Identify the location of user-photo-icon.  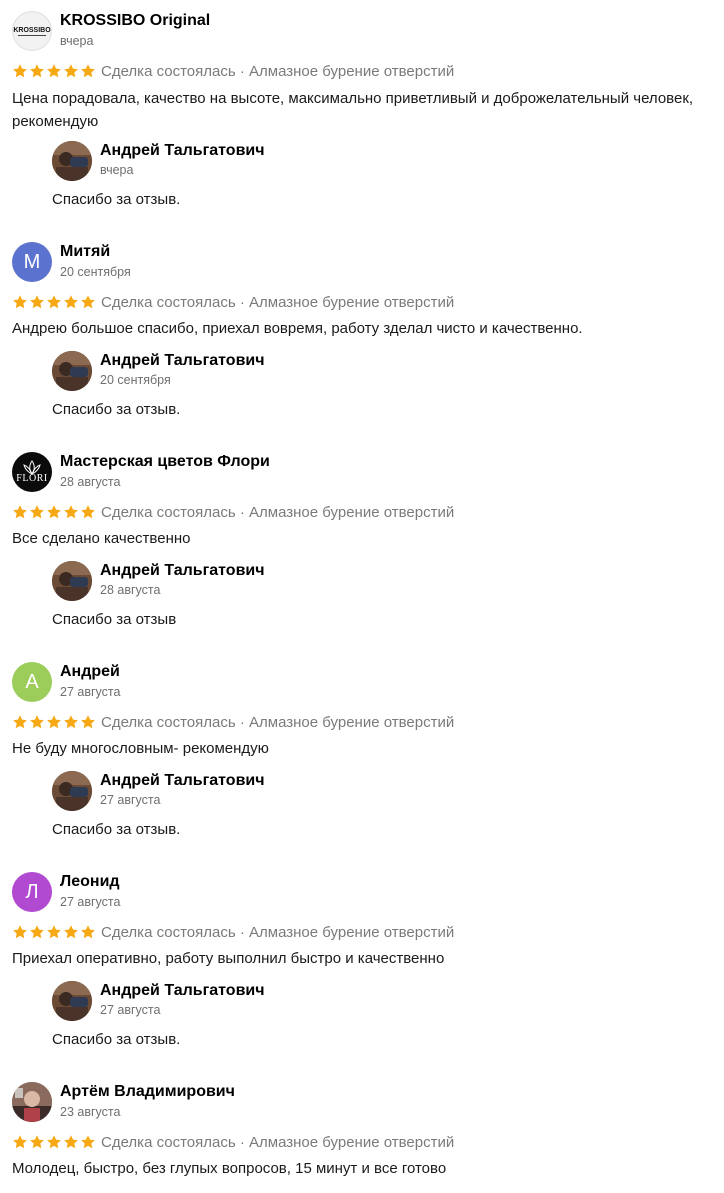
(32, 1102).